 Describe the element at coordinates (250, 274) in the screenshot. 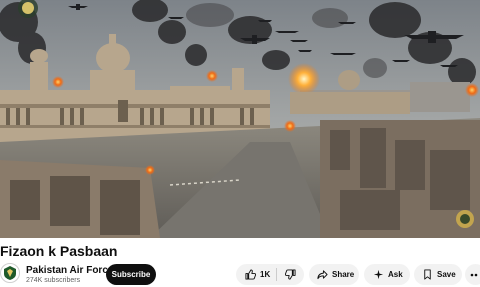

I see `thumbs-up-icon` at that location.